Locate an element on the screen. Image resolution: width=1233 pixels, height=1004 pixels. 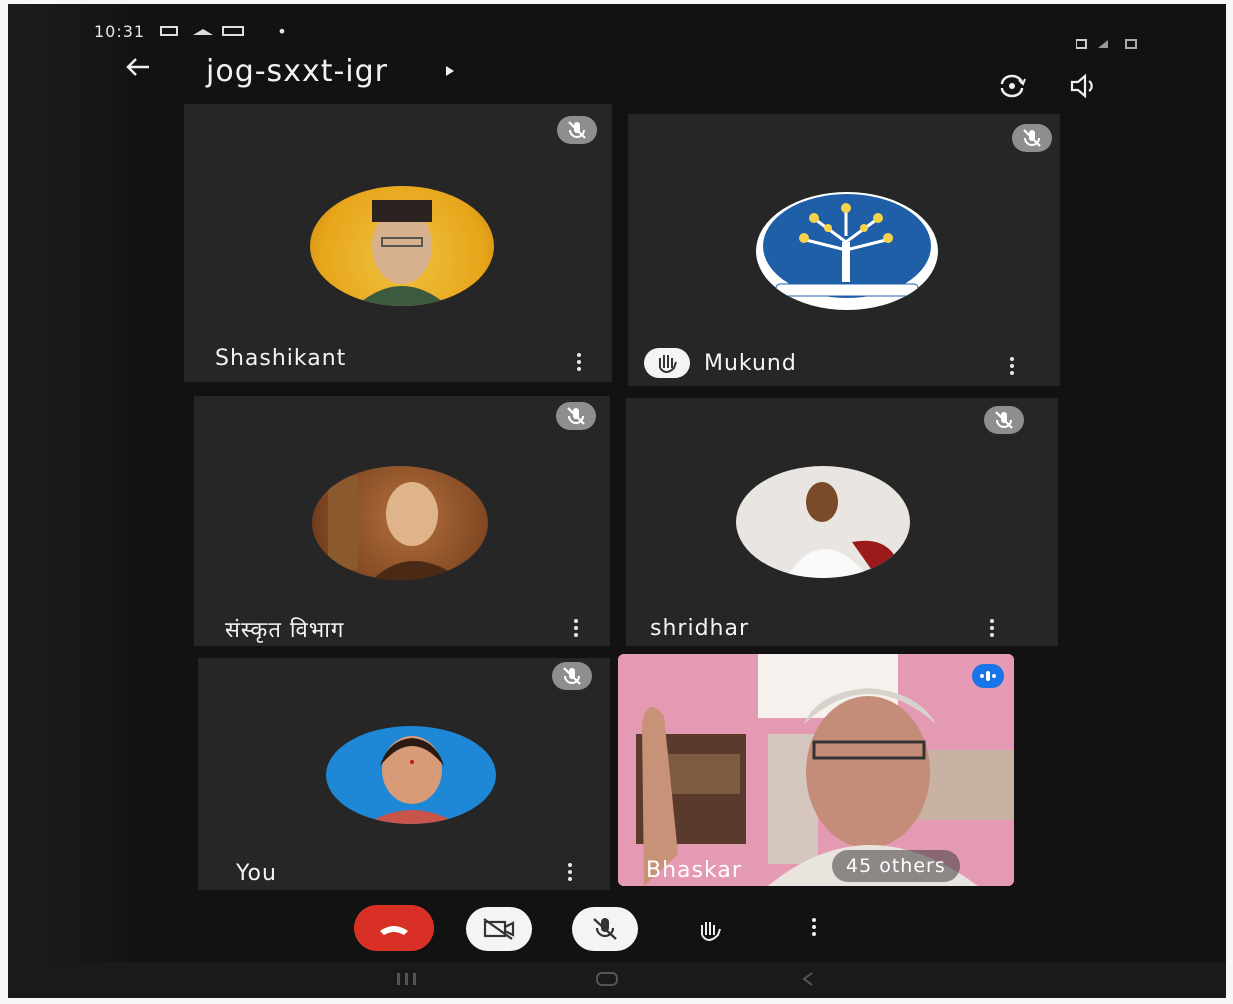
video-feed is located at coordinates (816, 770).